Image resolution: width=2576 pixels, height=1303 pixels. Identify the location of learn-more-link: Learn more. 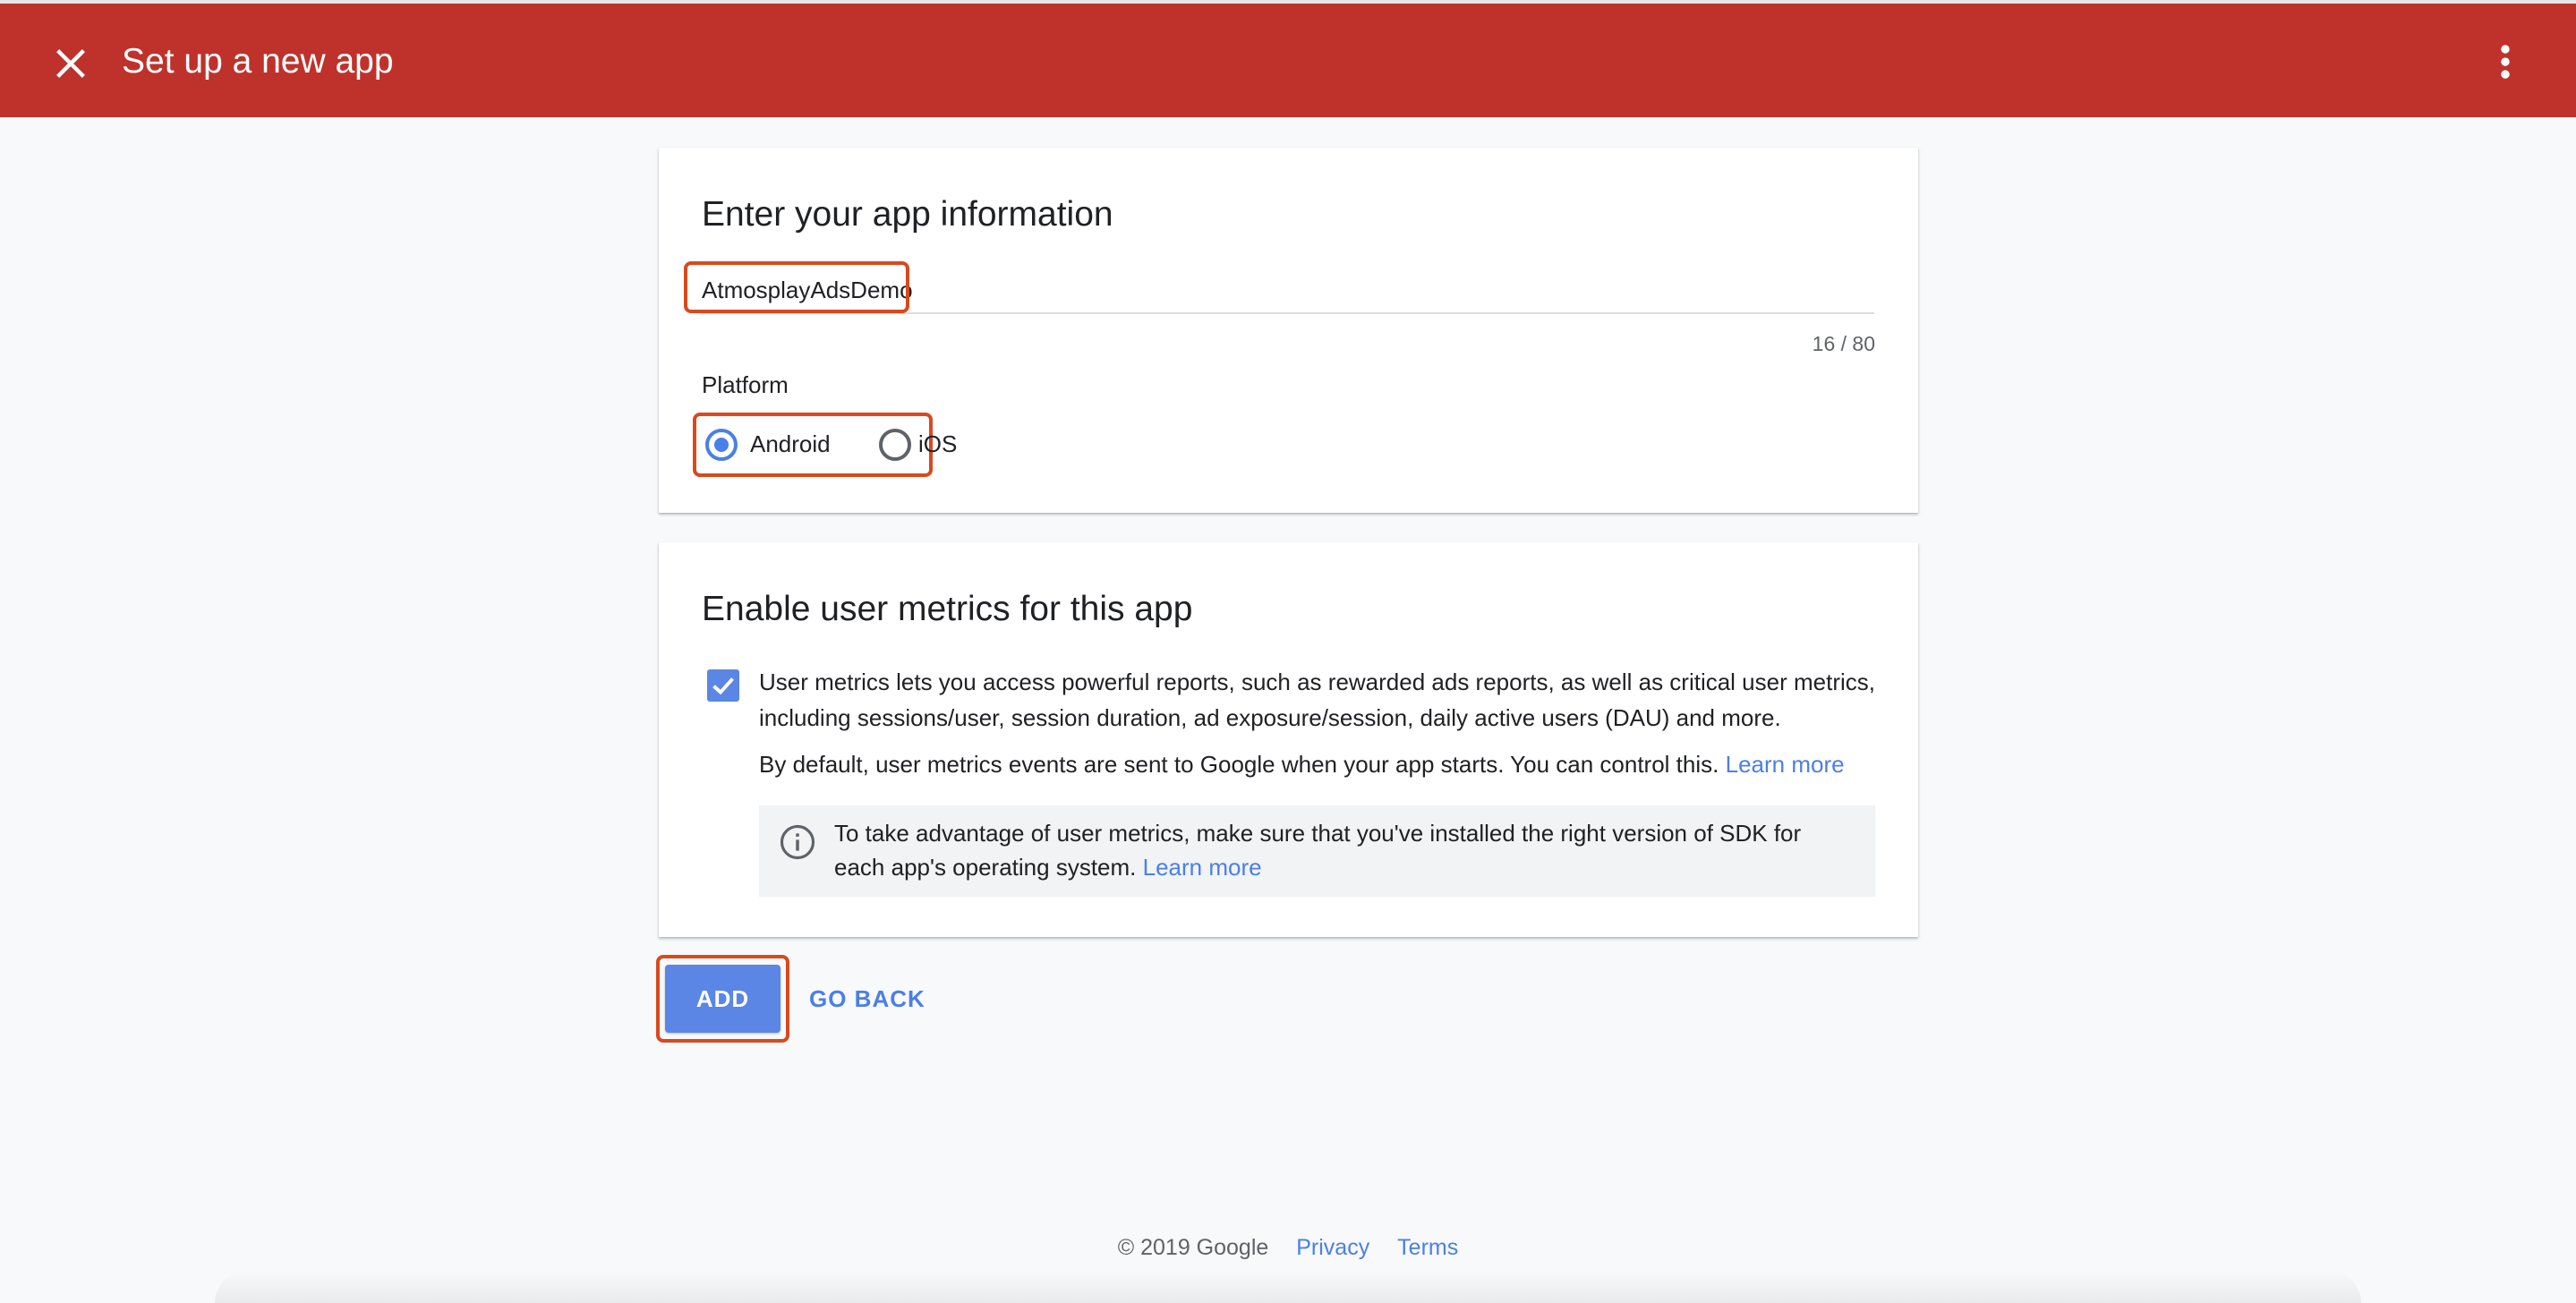
(1785, 764).